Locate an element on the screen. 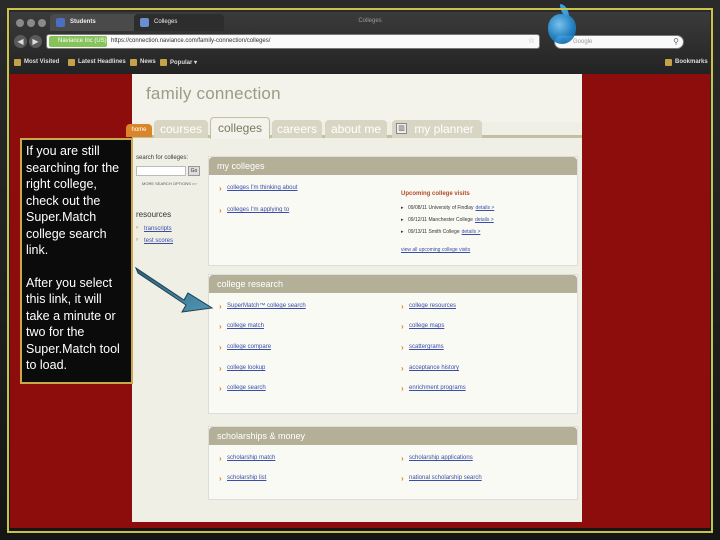 This screenshot has height=540, width=720. tab-about-me: about me is located at coordinates (356, 129).